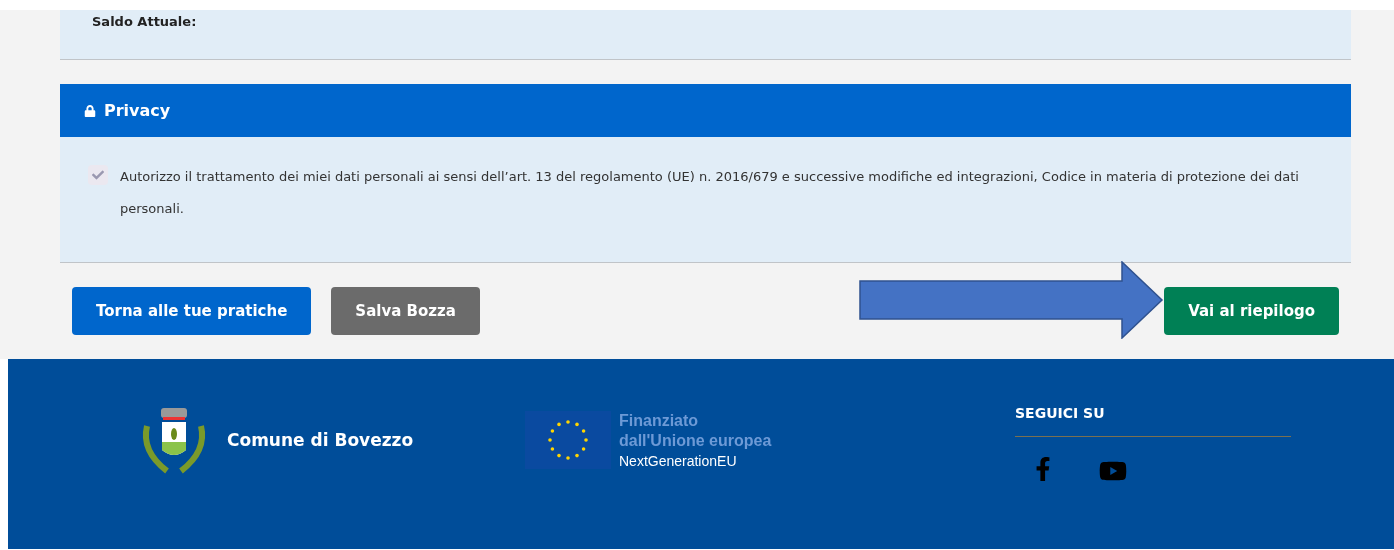 The image size is (1394, 550). I want to click on action-button: Salva Bozza, so click(405, 311).